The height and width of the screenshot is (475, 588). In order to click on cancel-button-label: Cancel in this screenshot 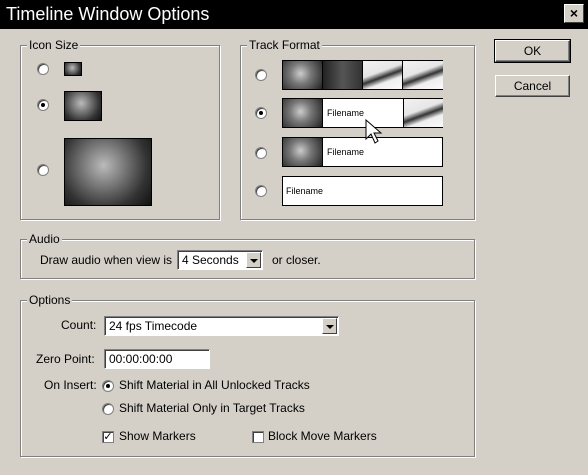, I will do `click(532, 86)`.